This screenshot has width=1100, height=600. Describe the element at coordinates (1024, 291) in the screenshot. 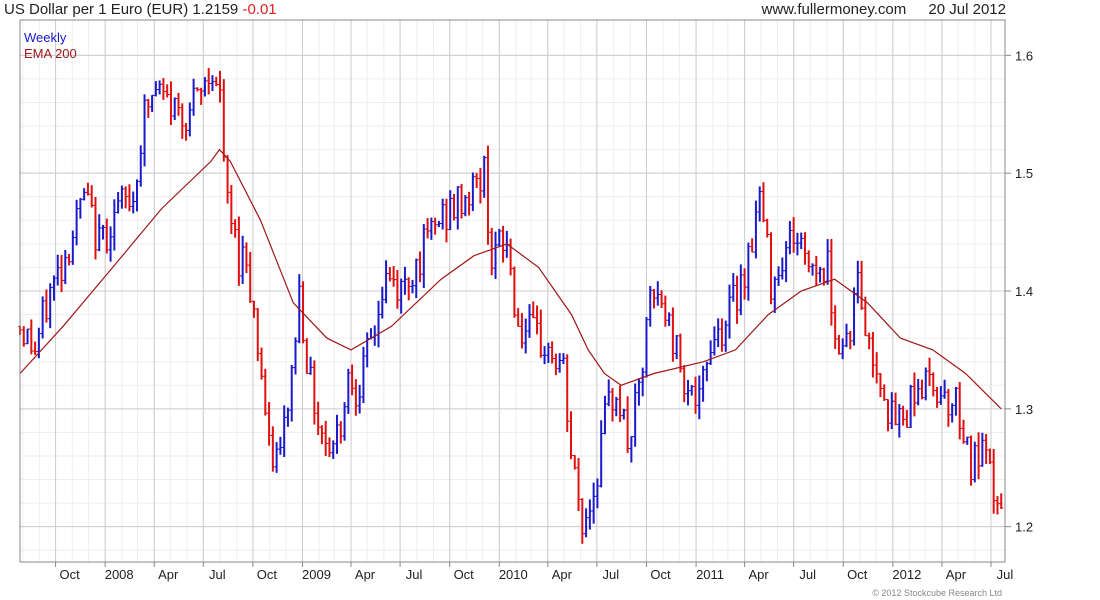

I see `y-tick-label: 1.4` at that location.